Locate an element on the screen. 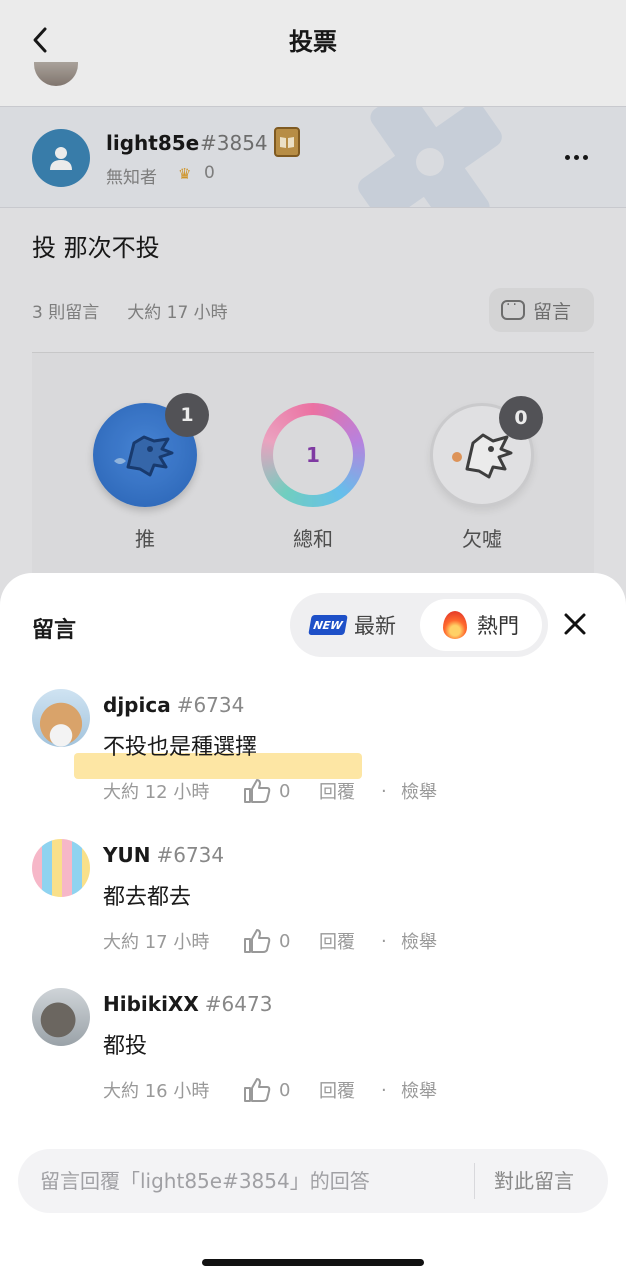 Image resolution: width=626 pixels, height=1280 pixels. divider is located at coordinates (474, 1181).